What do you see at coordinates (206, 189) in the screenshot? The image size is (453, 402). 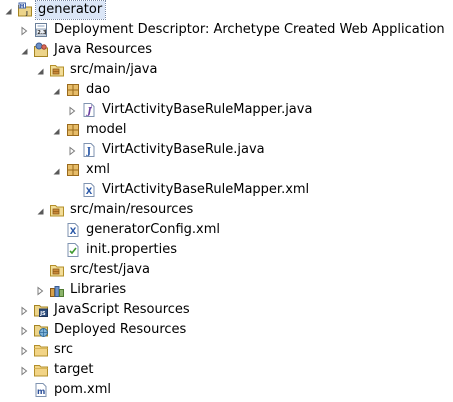 I see `tree-item-label: VirtActivityBaseRuleMapper.xml` at bounding box center [206, 189].